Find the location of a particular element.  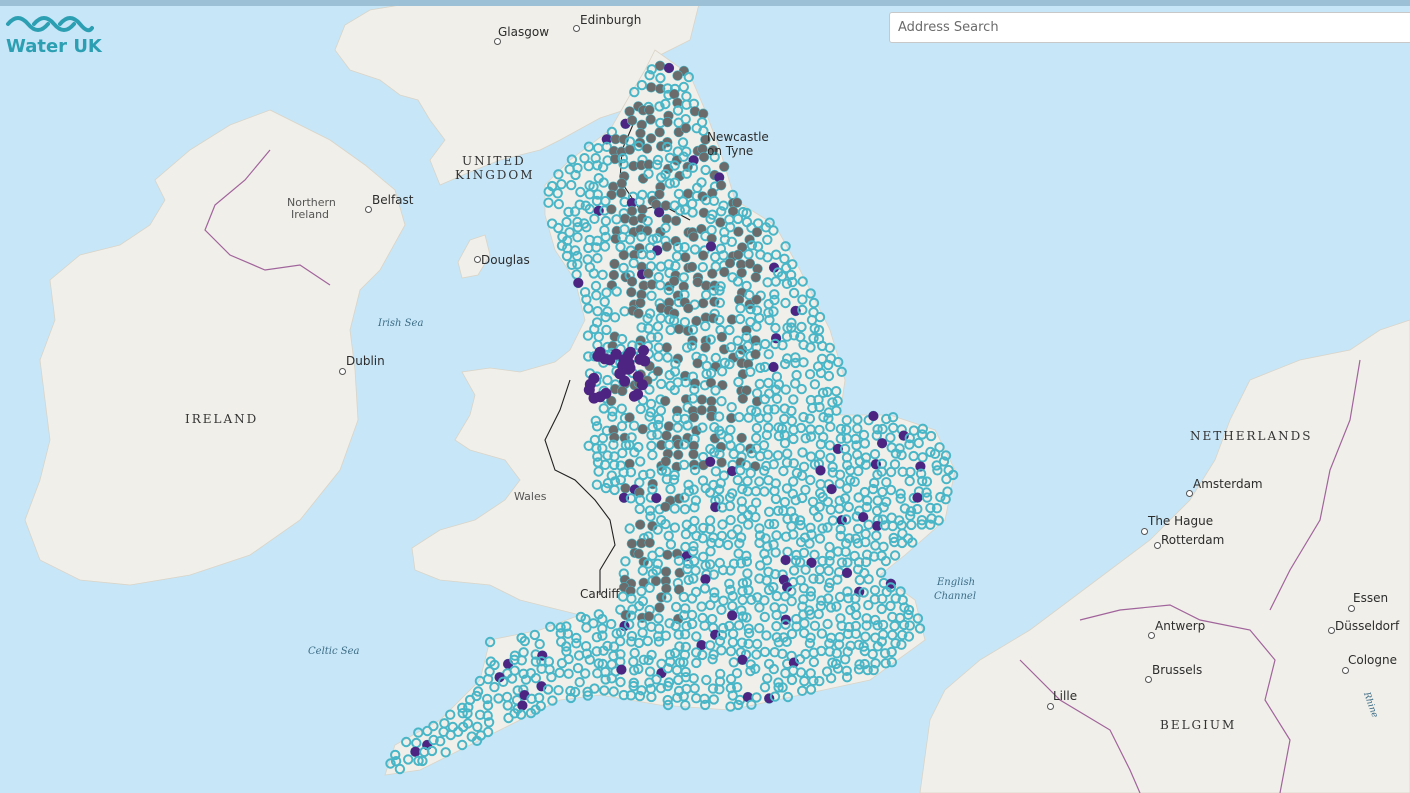

address-search-input is located at coordinates (1149, 27).